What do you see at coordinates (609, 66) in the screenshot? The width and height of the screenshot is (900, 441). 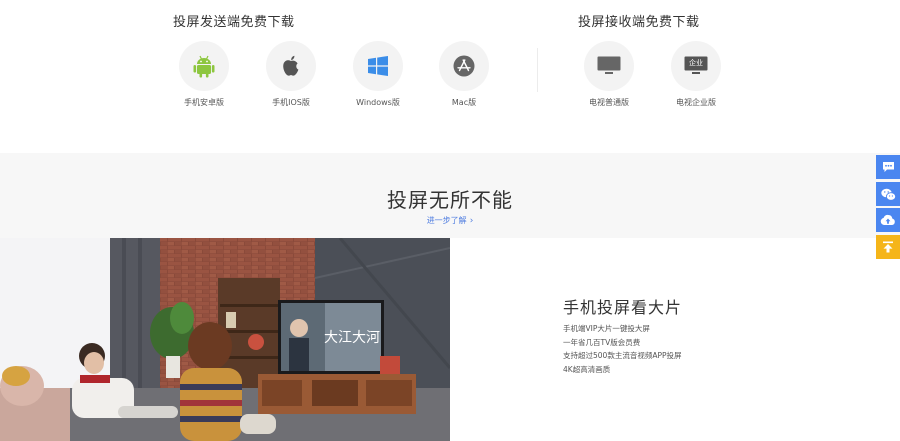 I see `tv-icon` at bounding box center [609, 66].